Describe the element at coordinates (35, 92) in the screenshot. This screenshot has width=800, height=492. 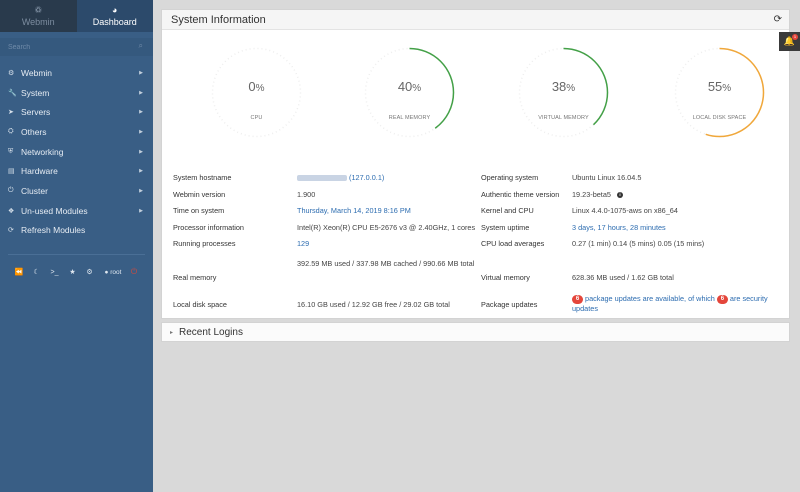
I see `sidebar-item-label: System` at that location.